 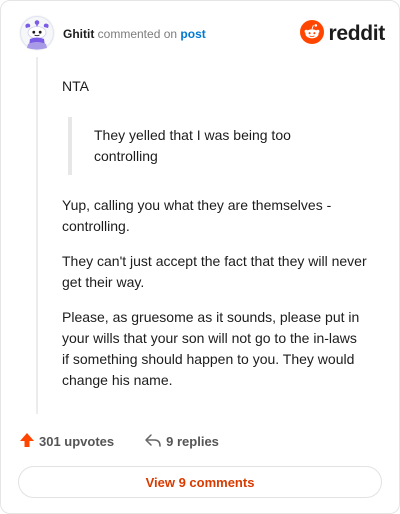 What do you see at coordinates (137, 34) in the screenshot?
I see `commented-label: commented on` at bounding box center [137, 34].